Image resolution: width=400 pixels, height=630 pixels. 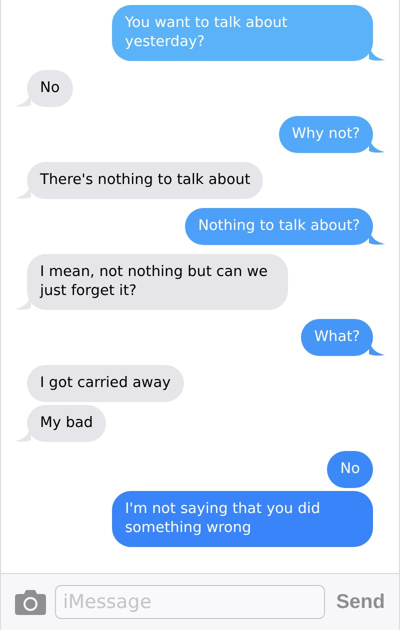 What do you see at coordinates (242, 33) in the screenshot?
I see `sent-message: You want to talk about yesterday?` at bounding box center [242, 33].